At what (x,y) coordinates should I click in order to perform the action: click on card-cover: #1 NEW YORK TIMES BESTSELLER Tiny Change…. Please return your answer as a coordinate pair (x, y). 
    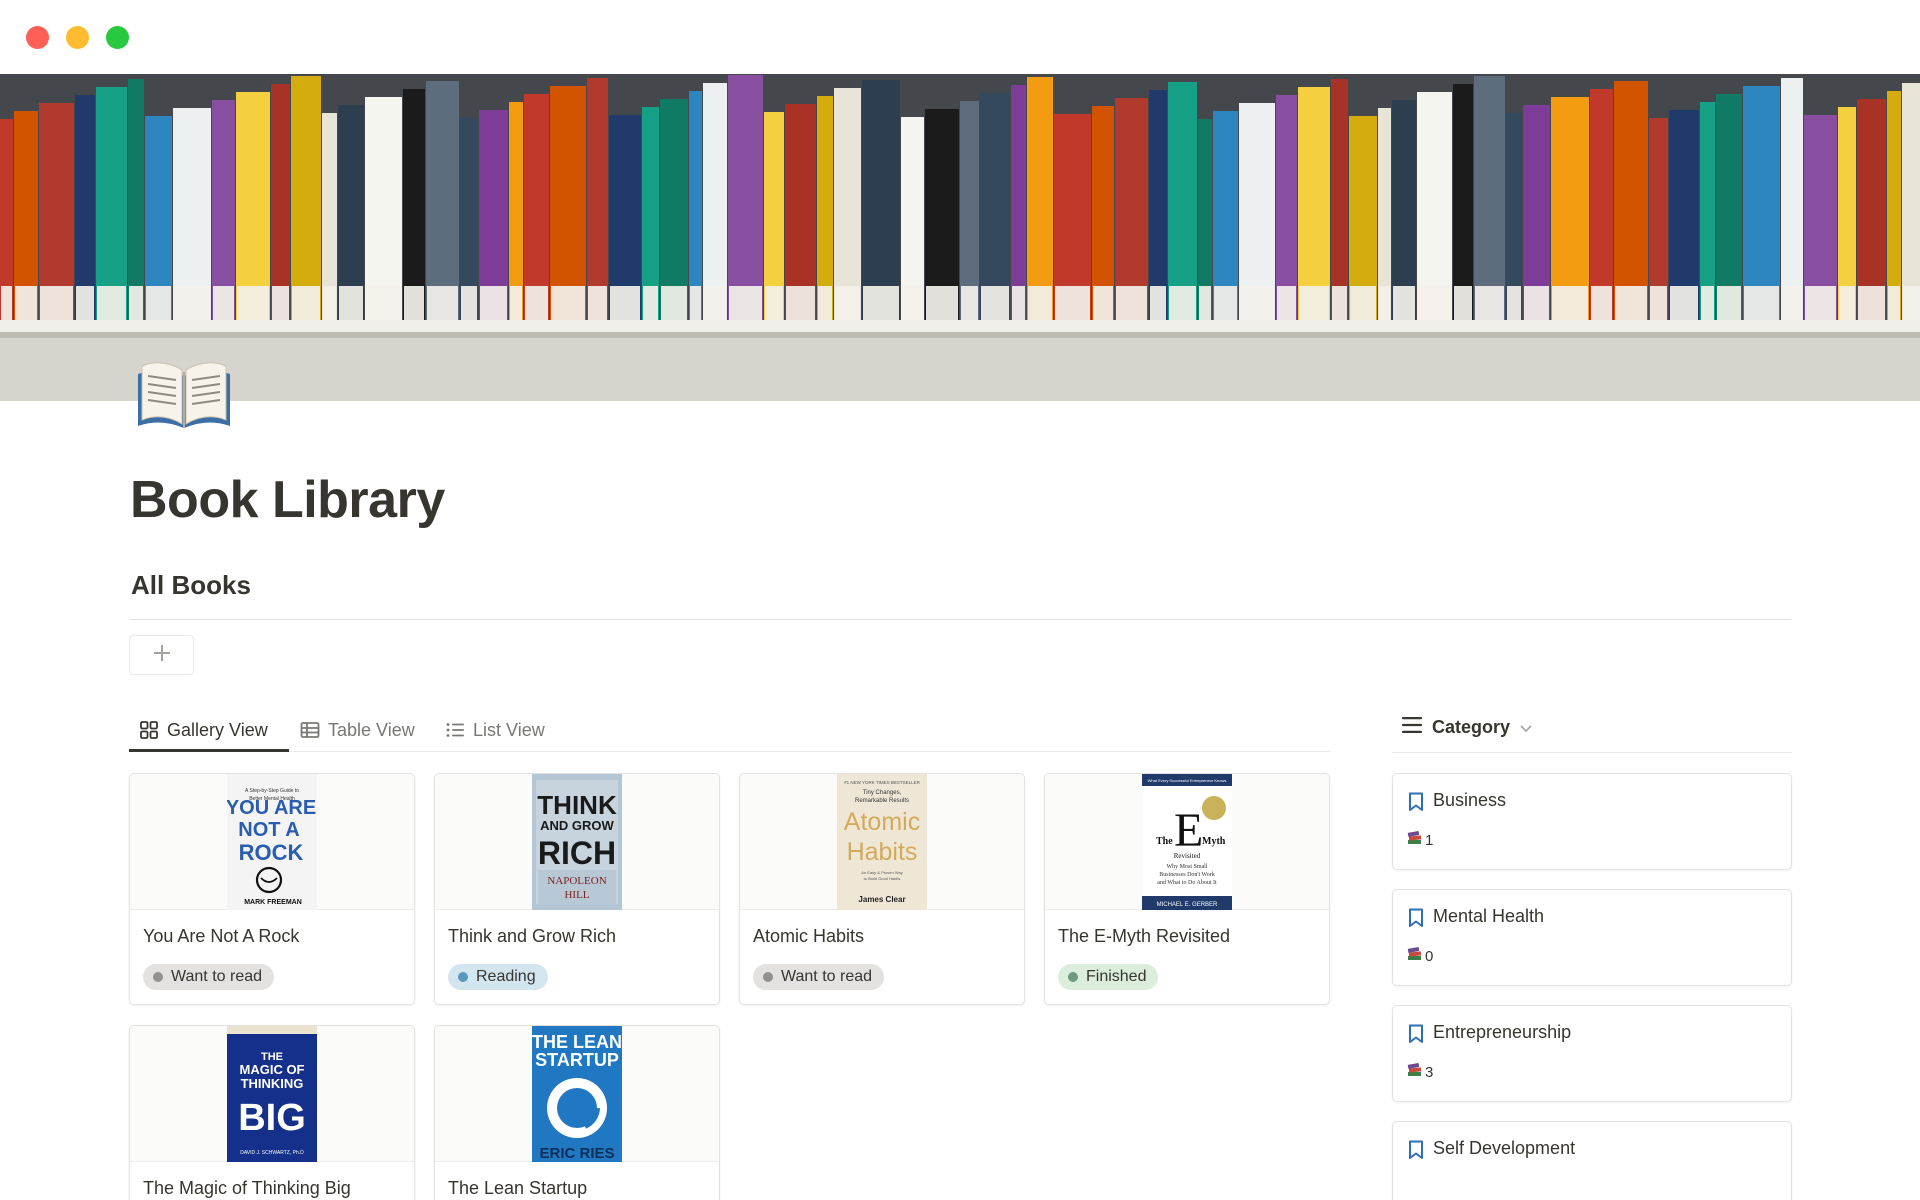
    Looking at the image, I should click on (882, 842).